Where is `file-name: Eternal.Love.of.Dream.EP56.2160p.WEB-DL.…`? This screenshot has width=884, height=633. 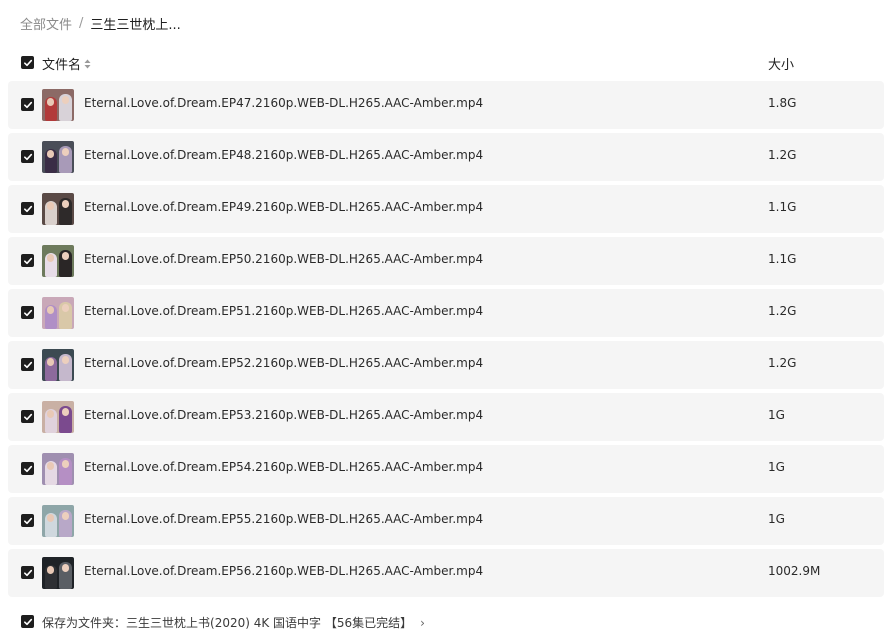
file-name: Eternal.Love.of.Dream.EP56.2160p.WEB-DL.… is located at coordinates (284, 571).